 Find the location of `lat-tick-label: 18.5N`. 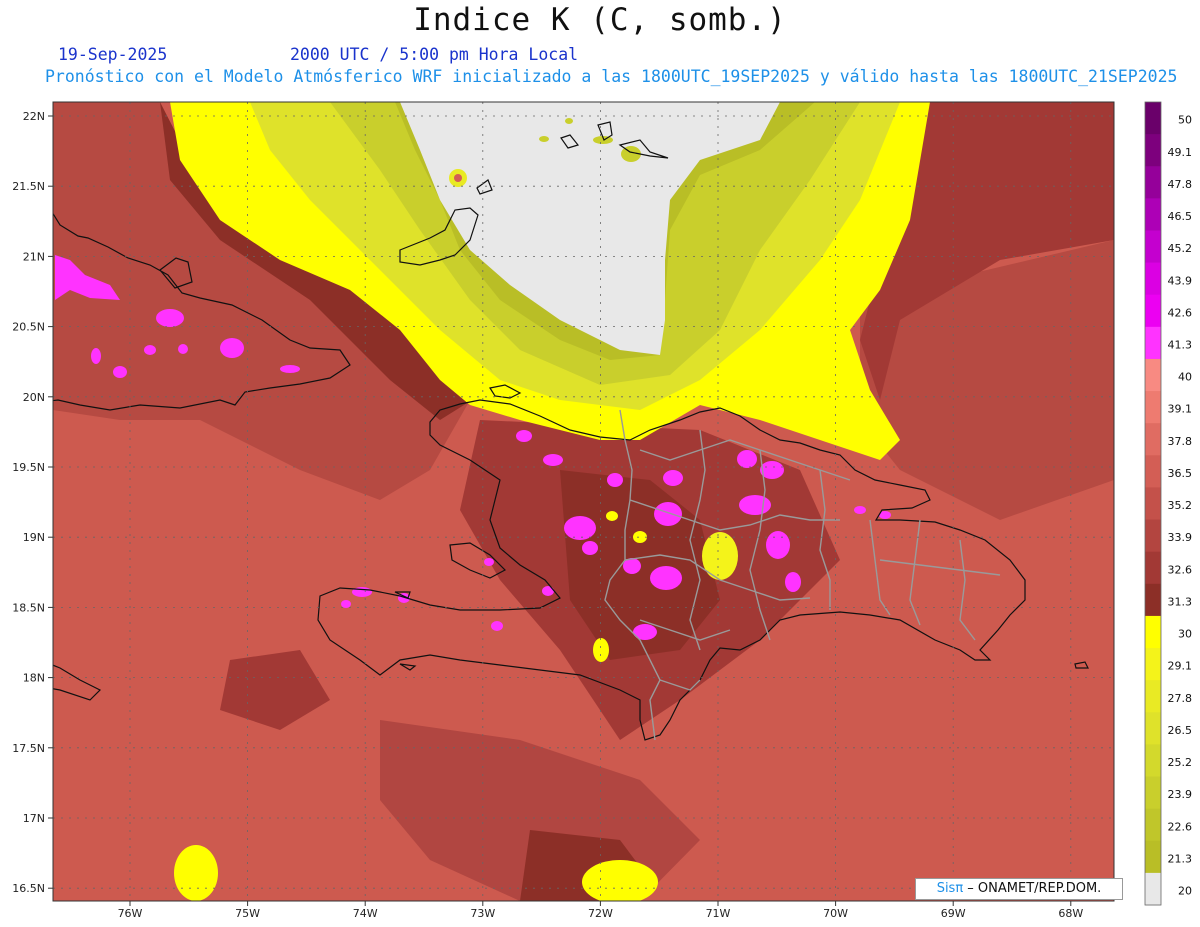

lat-tick-label: 18.5N is located at coordinates (28, 607).